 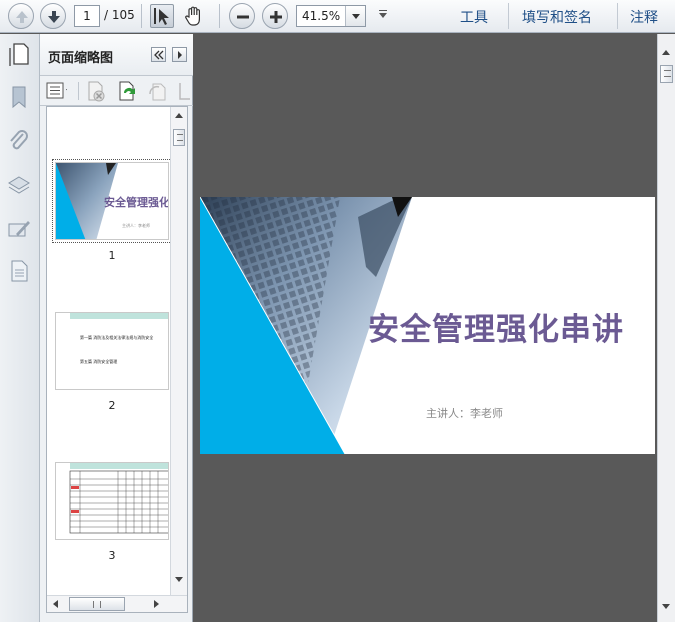 I want to click on panel-options-button, so click(x=179, y=54).